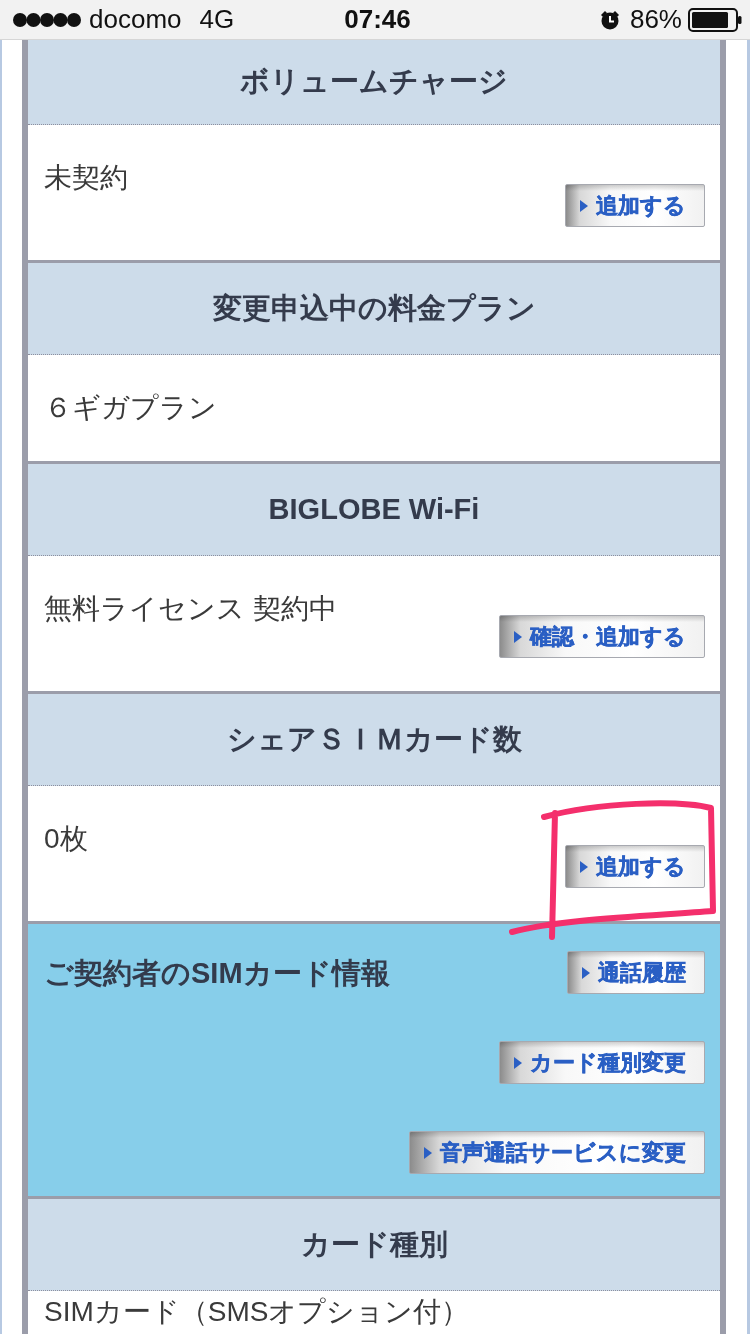 The width and height of the screenshot is (750, 1334). I want to click on section-value: 無料ライセンス 契約中, so click(190, 609).